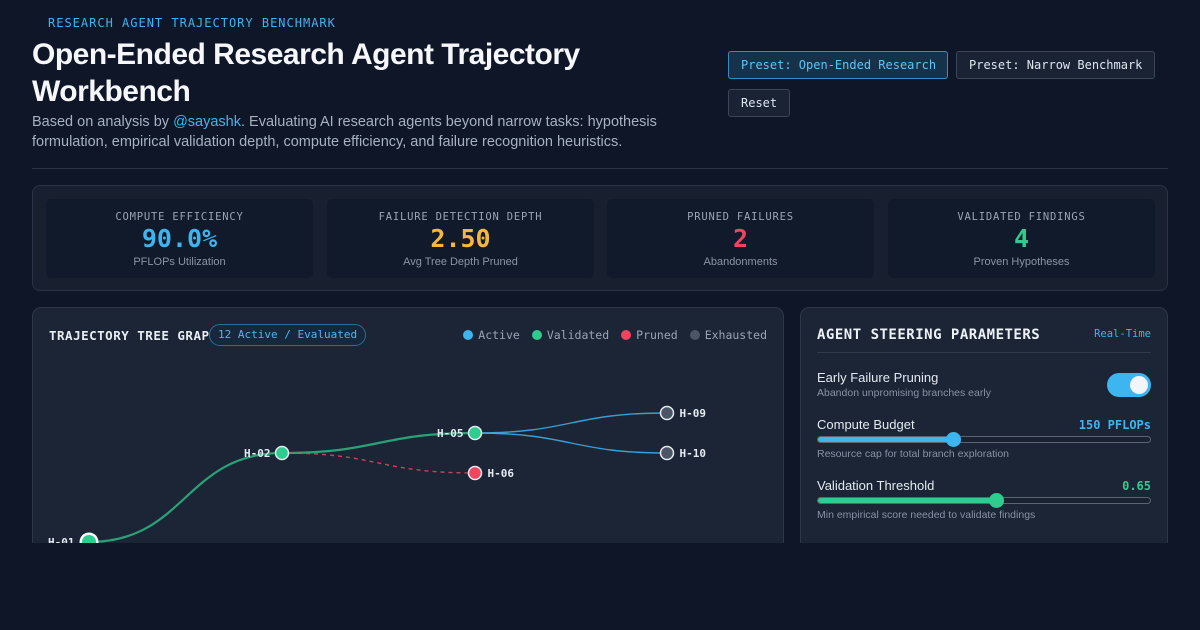 The height and width of the screenshot is (630, 1200). What do you see at coordinates (740, 217) in the screenshot?
I see `metric-label: PRUNED FAILURES` at bounding box center [740, 217].